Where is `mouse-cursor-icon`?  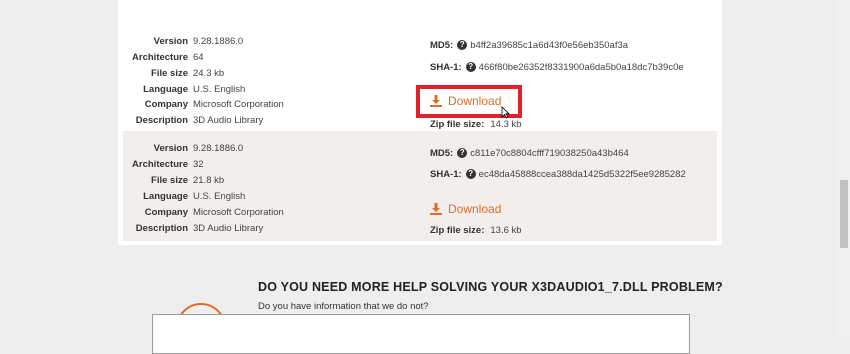
mouse-cursor-icon is located at coordinates (505, 112).